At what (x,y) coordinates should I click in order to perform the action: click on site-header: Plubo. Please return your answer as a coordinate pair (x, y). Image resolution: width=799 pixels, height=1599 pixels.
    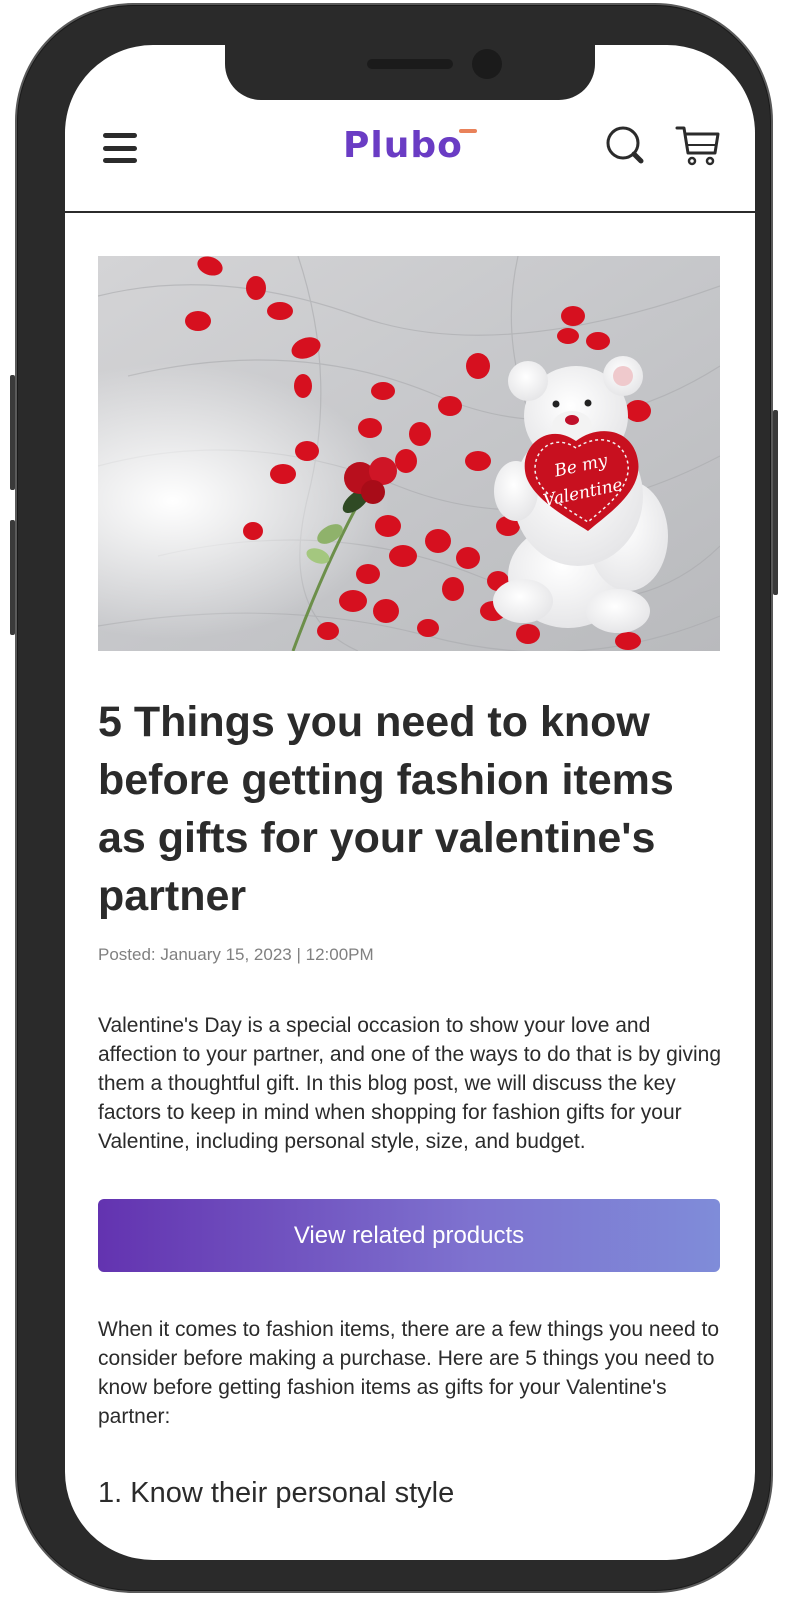
    Looking at the image, I should click on (410, 159).